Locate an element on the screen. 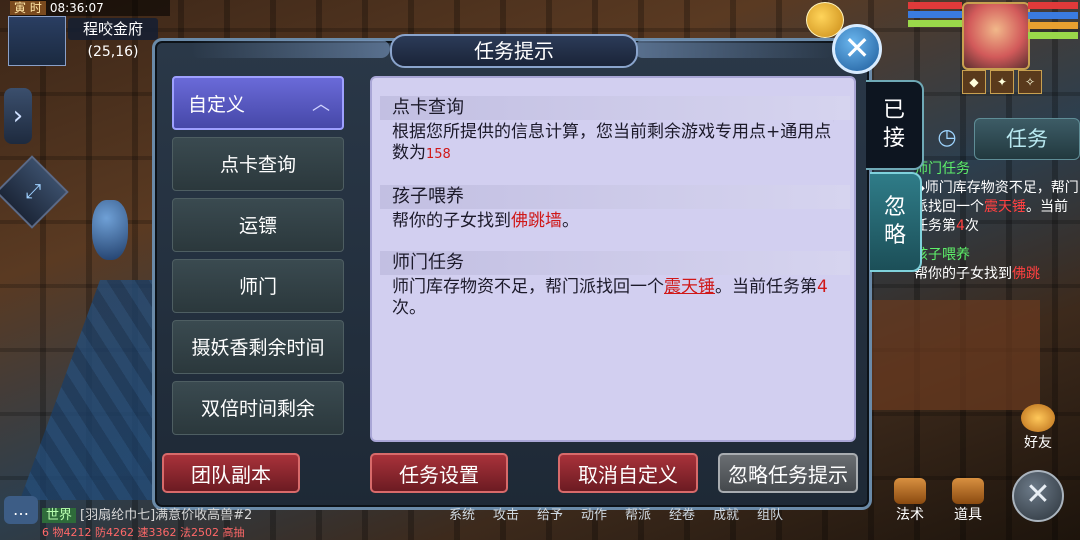  tab-accepted: 已接 is located at coordinates (895, 125).